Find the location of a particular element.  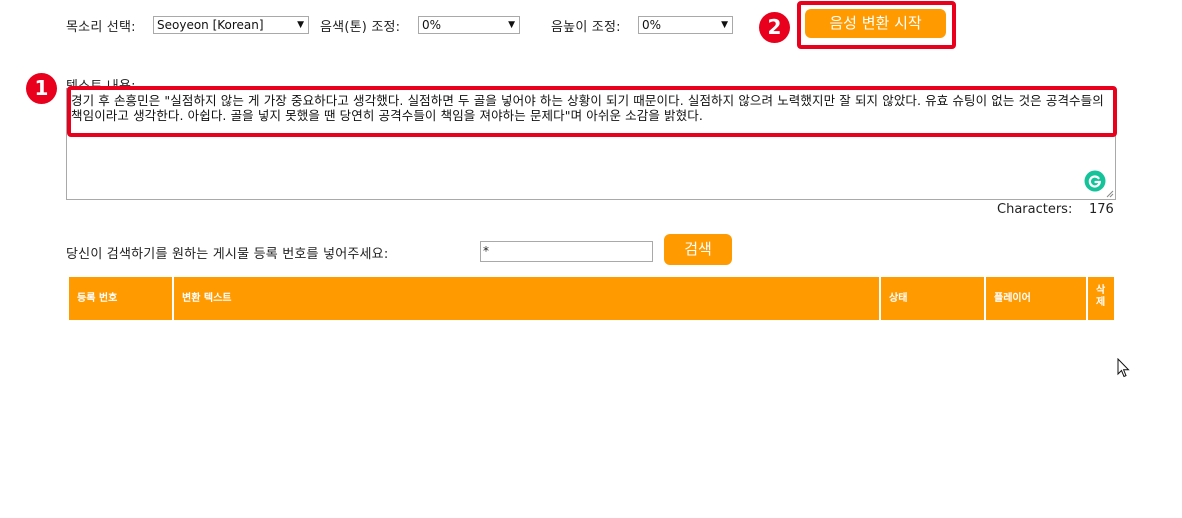

voice-select: Seoyeon [Korean] ▼ is located at coordinates (231, 25).